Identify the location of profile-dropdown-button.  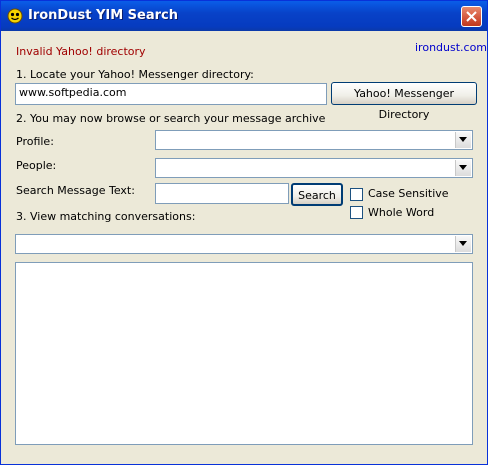
(463, 140).